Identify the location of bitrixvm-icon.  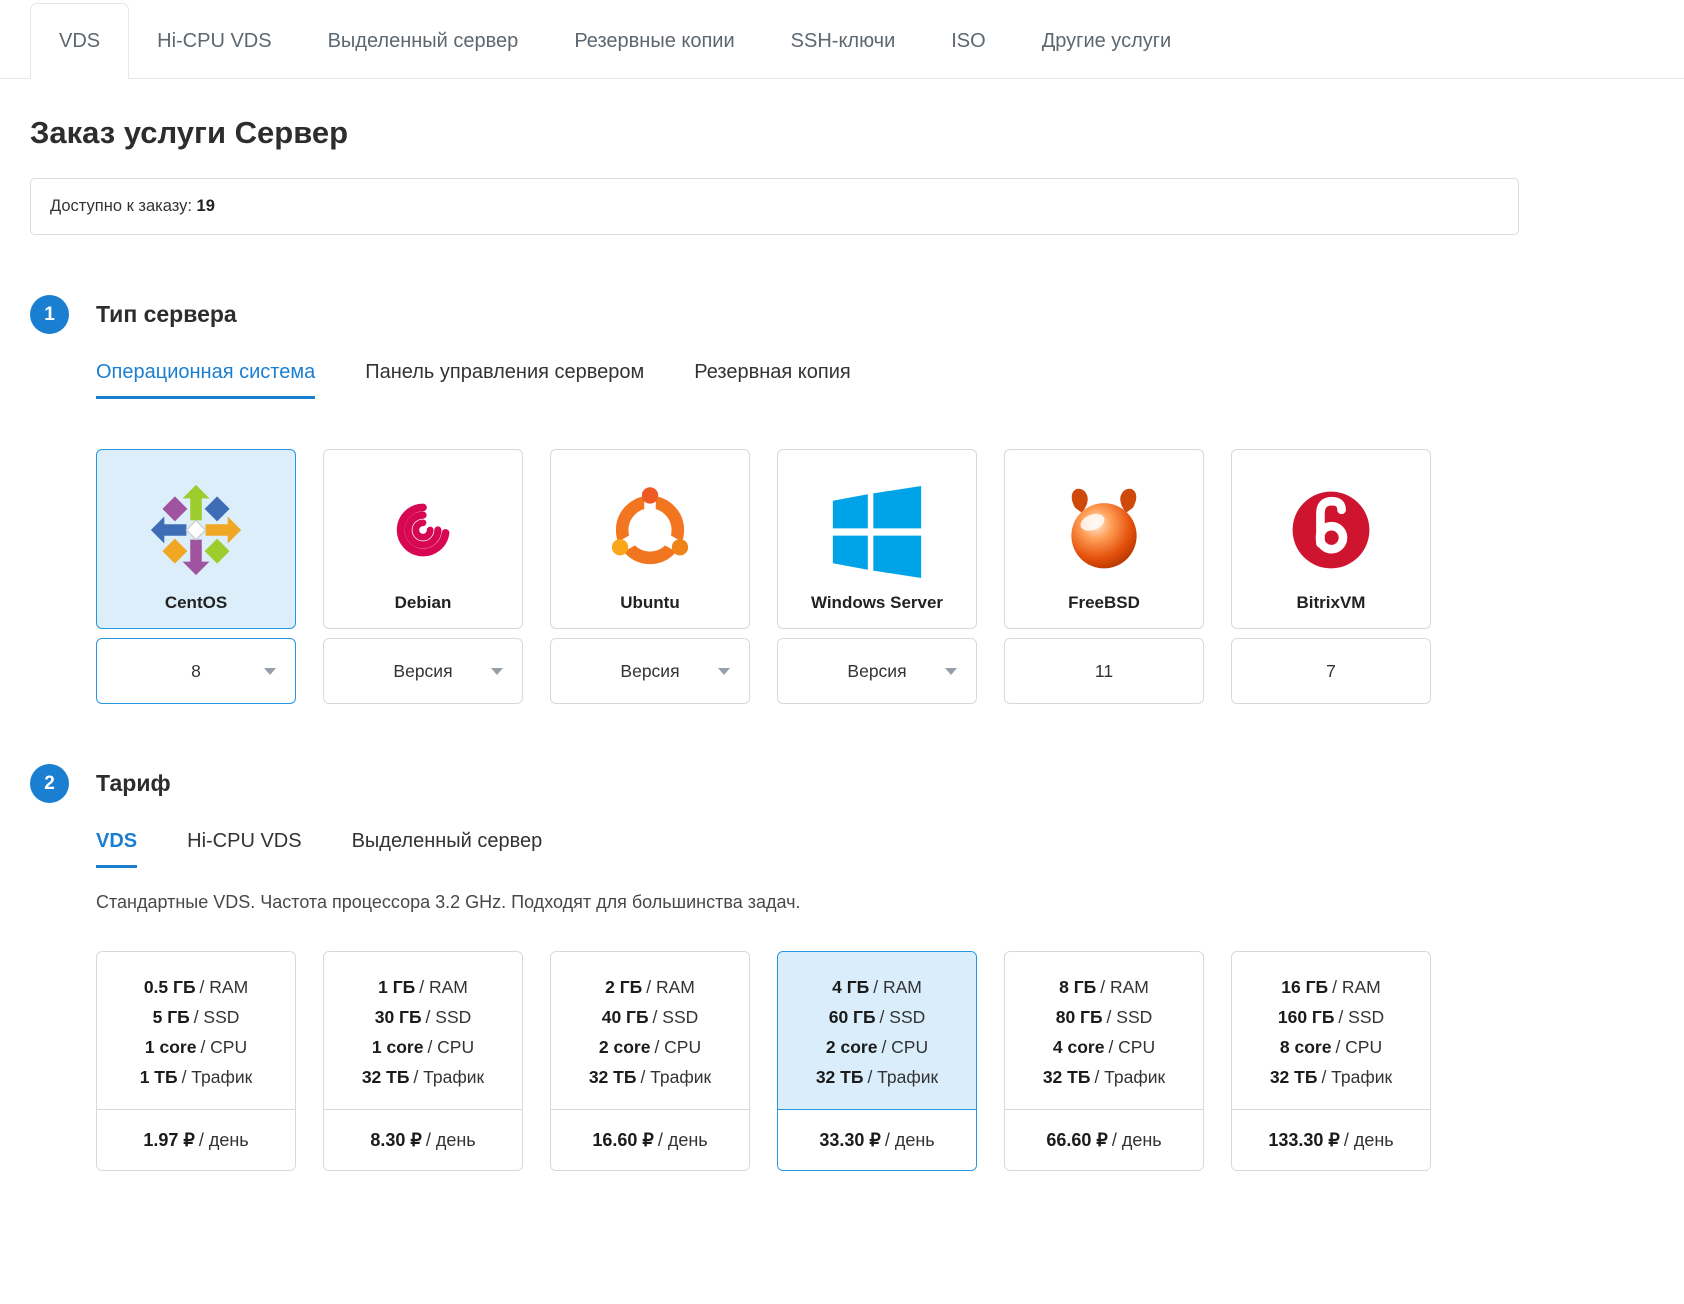
(1331, 537).